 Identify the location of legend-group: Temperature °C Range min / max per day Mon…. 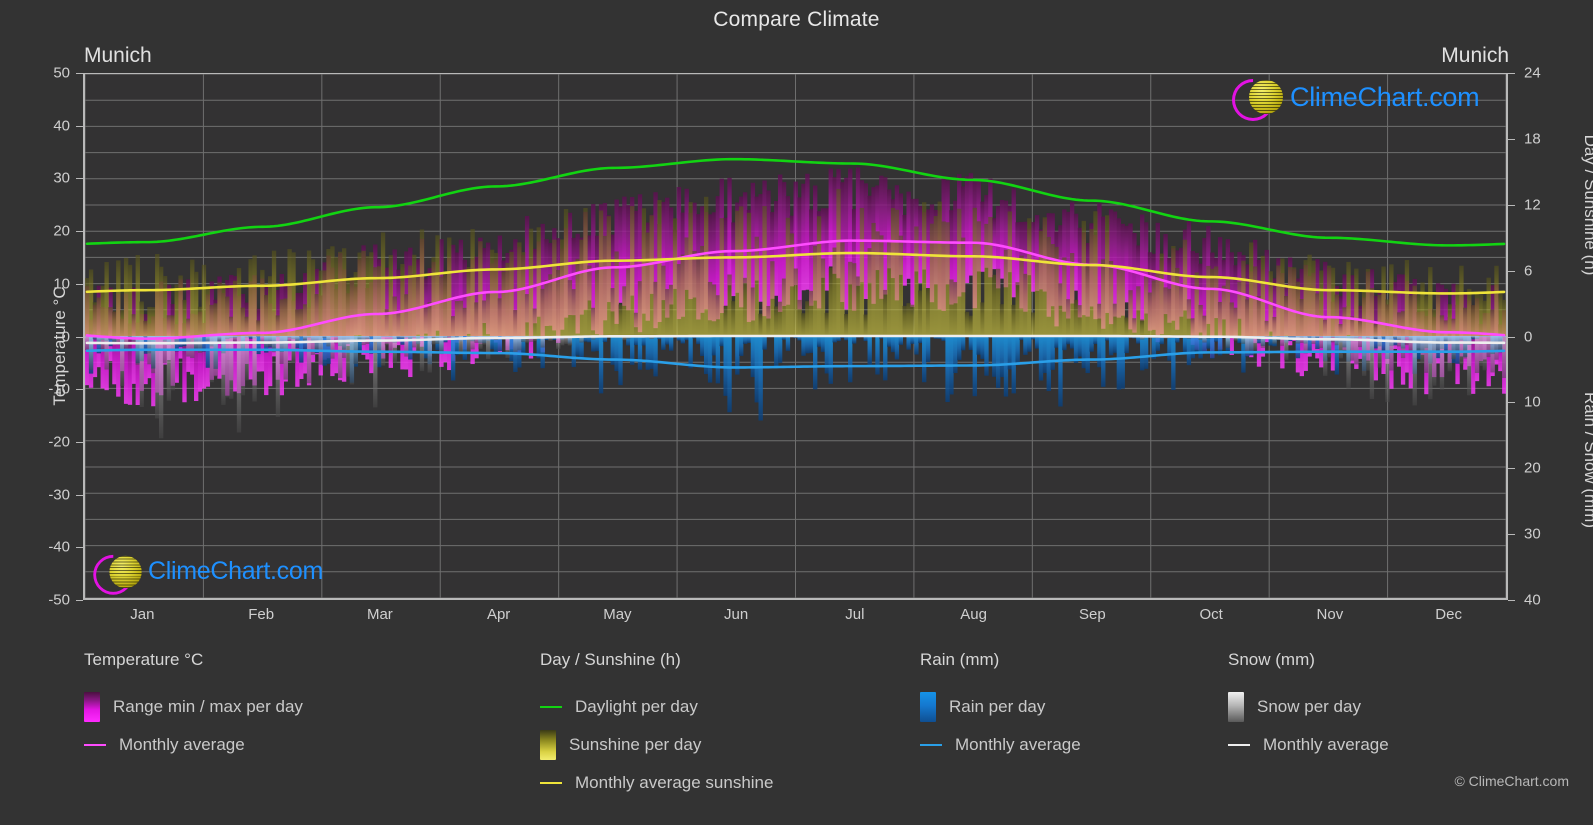
(193, 707).